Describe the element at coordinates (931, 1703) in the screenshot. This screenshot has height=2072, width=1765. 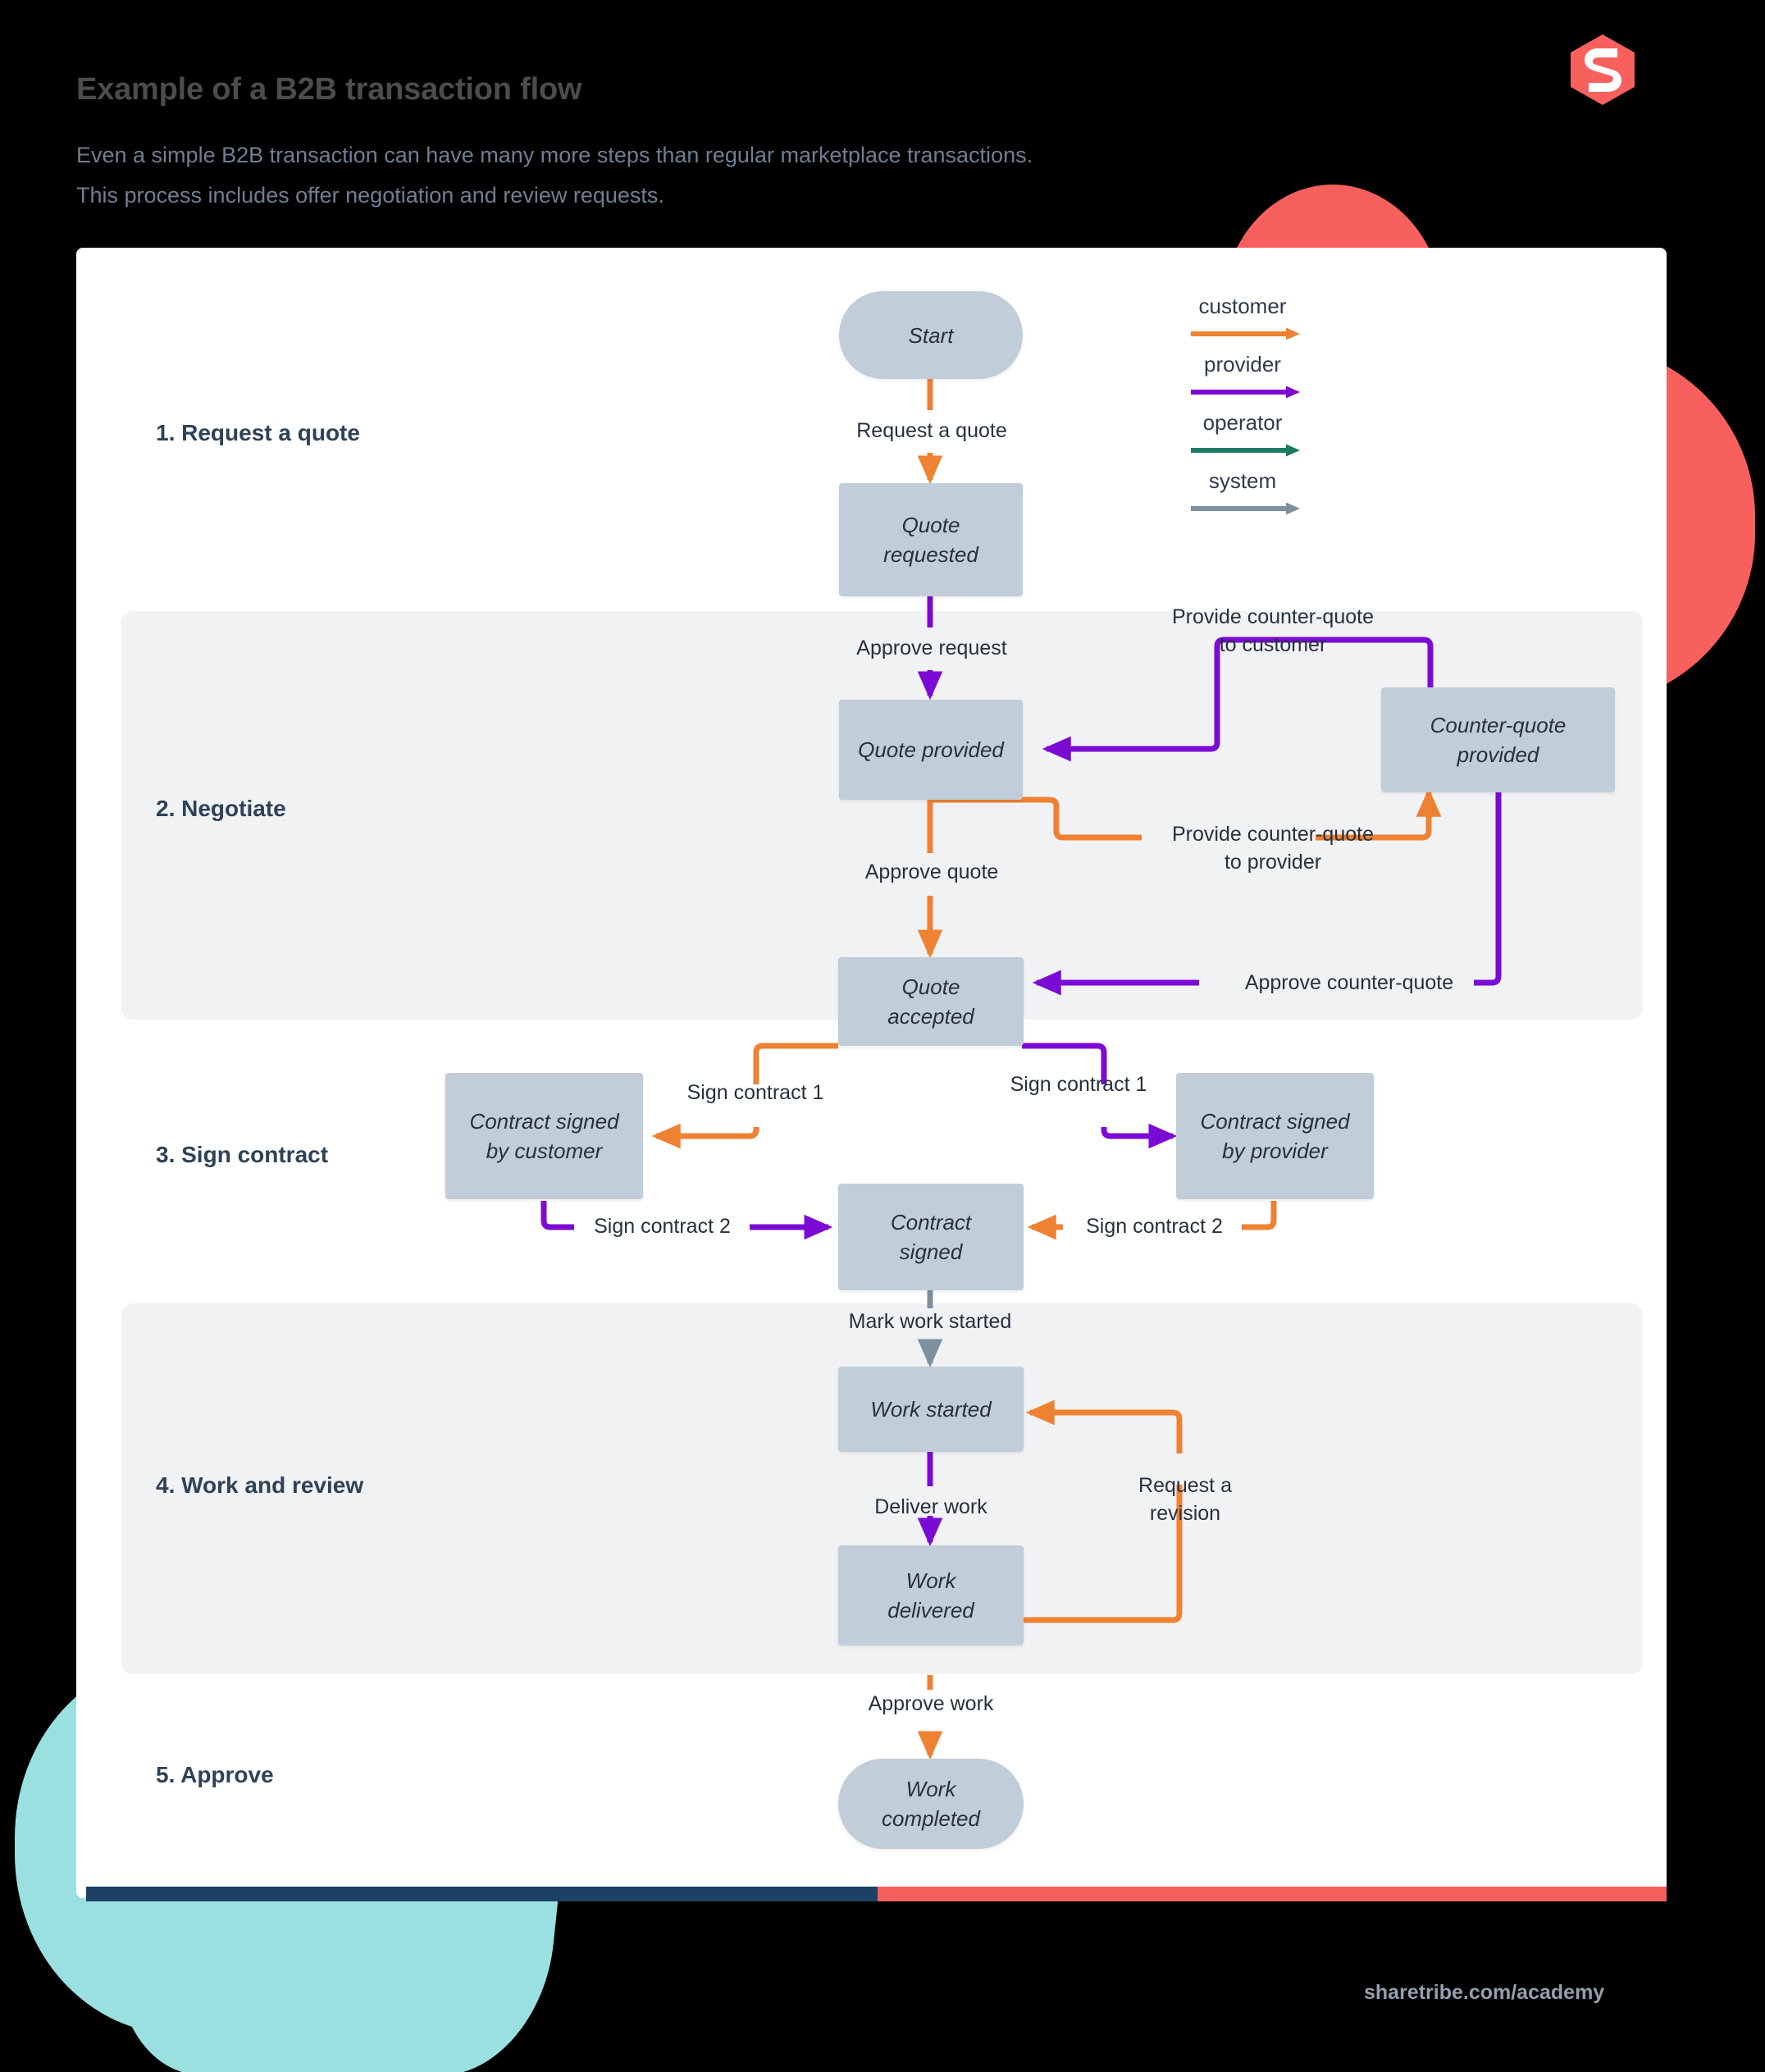
I see `edge-label-approve-work: Approve work` at that location.